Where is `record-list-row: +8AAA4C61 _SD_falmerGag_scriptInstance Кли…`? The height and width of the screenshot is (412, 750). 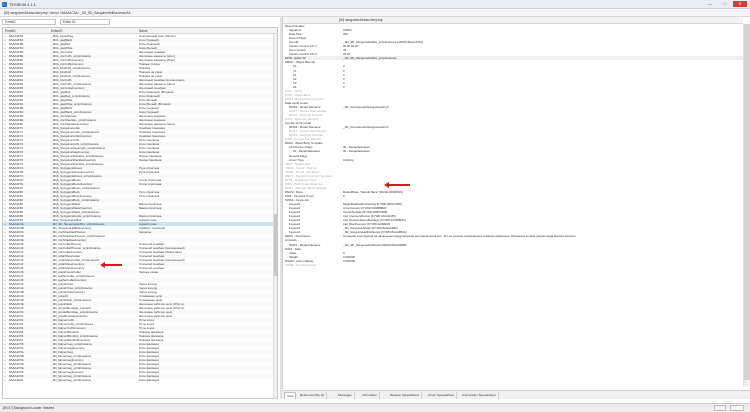 record-list-row: +8AAA4C61 _SD_falmerGag_scriptInstance Кли… is located at coordinates (138, 380).